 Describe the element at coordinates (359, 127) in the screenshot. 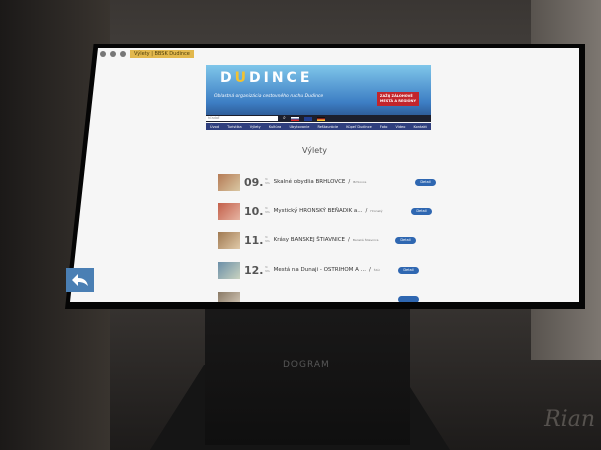

I see `nav-item-kupel: Kúpeľ Dudince` at that location.